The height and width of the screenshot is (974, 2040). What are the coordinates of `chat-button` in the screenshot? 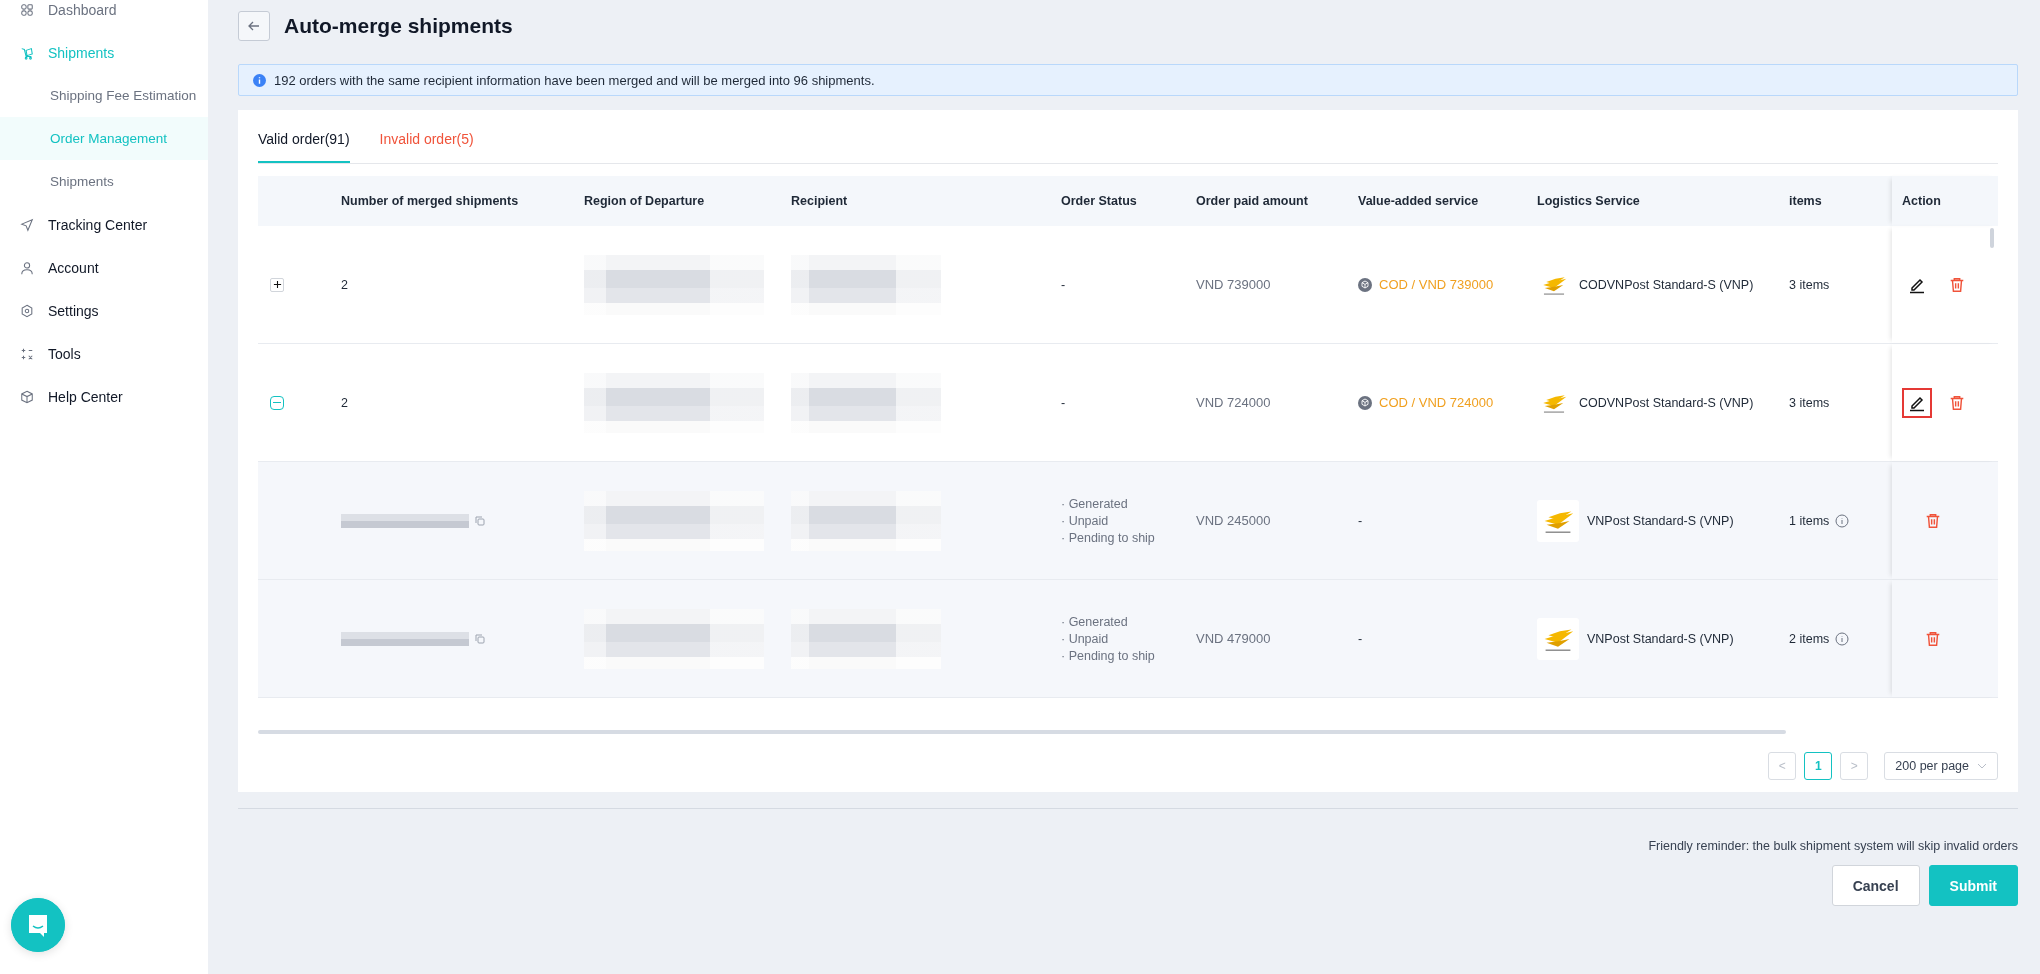 It's located at (38, 925).